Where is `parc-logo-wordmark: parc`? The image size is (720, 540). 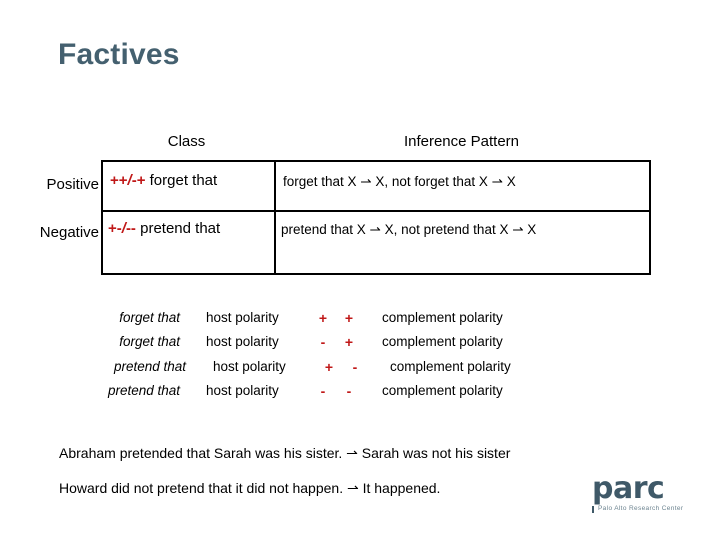
parc-logo-wordmark: parc is located at coordinates (628, 488).